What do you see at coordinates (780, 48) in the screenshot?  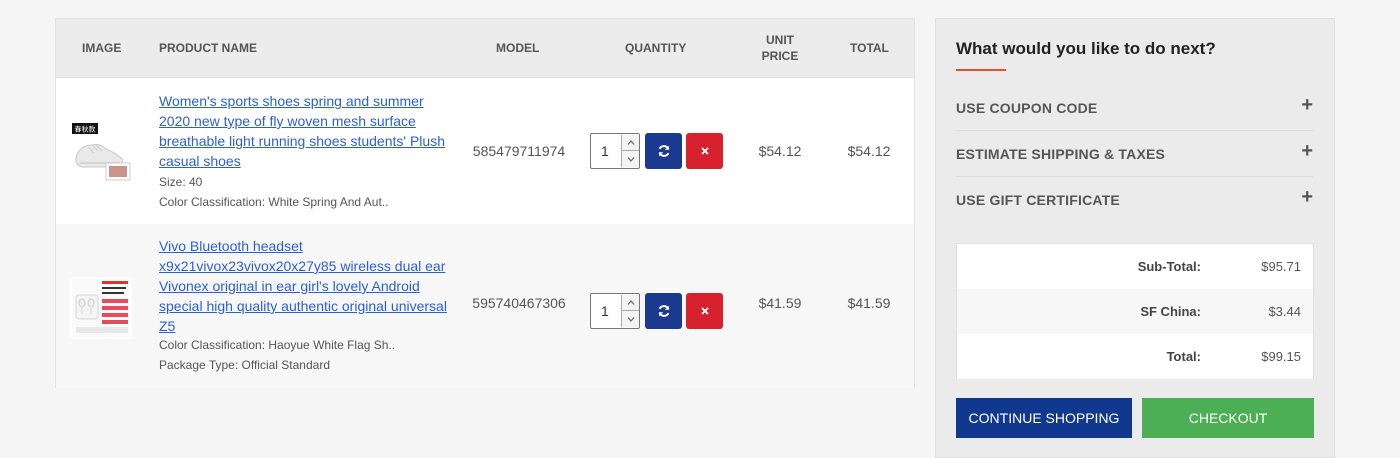 I see `header-unit-price: UNIT PRICE` at bounding box center [780, 48].